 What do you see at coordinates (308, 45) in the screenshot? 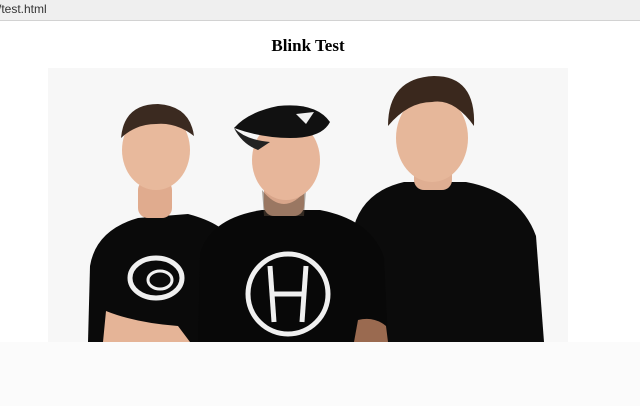
I see `page-title: Blink Test` at bounding box center [308, 45].